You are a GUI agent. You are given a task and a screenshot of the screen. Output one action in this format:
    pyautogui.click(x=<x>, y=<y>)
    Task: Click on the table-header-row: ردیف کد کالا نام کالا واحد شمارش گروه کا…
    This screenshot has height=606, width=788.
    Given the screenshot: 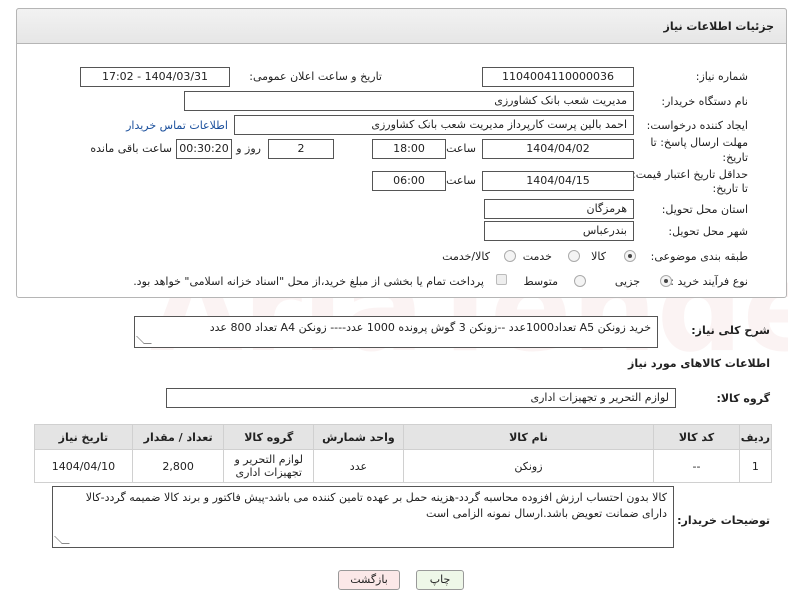 What is the action you would take?
    pyautogui.click(x=403, y=437)
    